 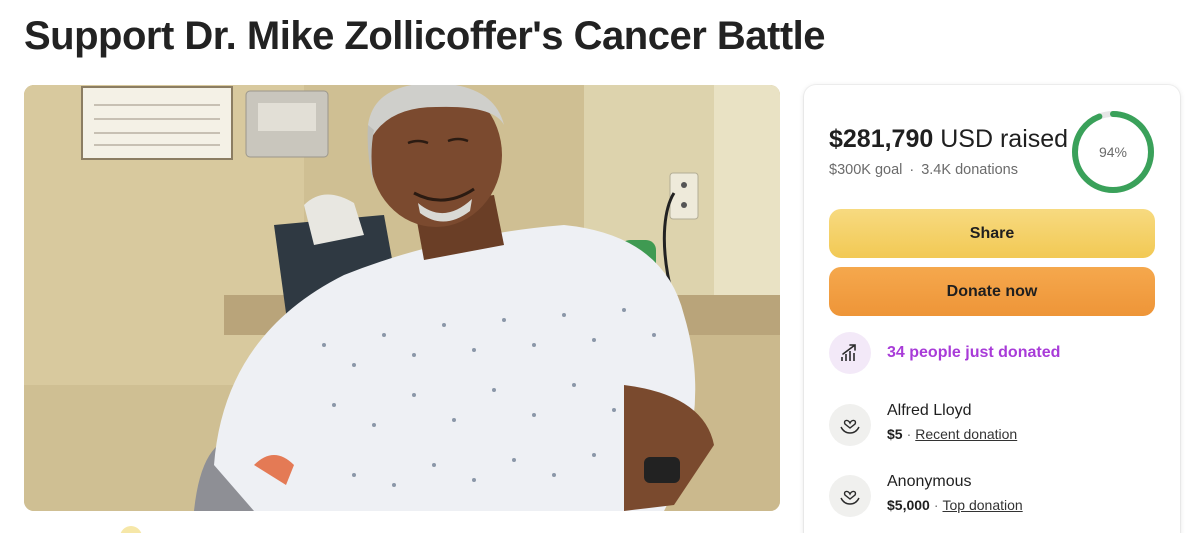 I want to click on donation-item: Anonymous $5,000 · Top donation, so click(x=994, y=498).